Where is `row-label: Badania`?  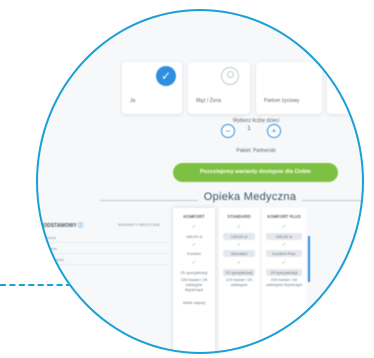 row-label: Badania is located at coordinates (49, 248).